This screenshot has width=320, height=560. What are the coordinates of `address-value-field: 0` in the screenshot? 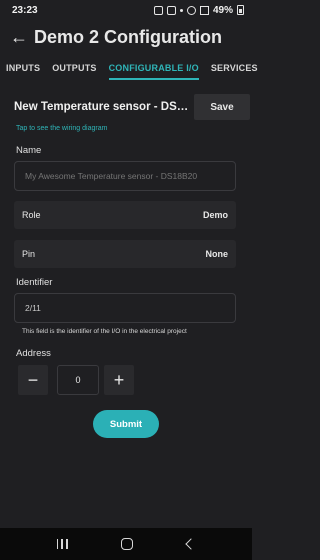 It's located at (78, 380).